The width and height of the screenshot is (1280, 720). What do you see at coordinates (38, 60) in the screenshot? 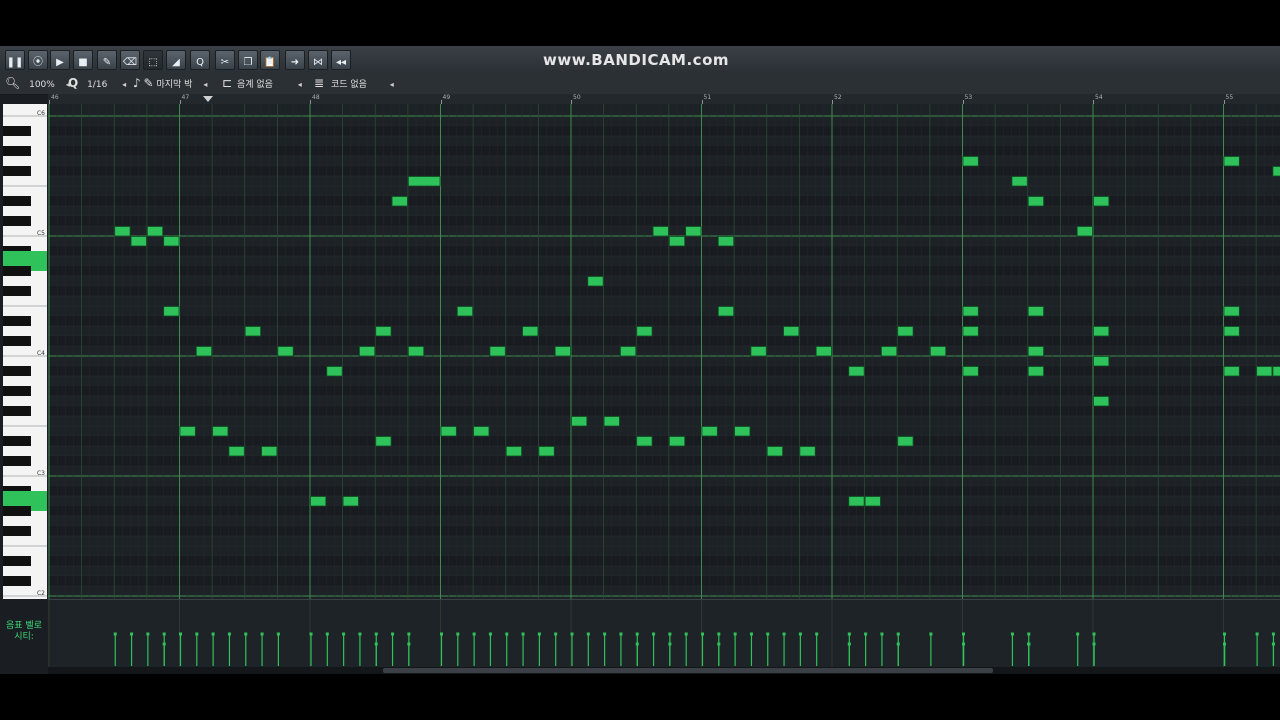
I see `record-button: ⦿` at bounding box center [38, 60].